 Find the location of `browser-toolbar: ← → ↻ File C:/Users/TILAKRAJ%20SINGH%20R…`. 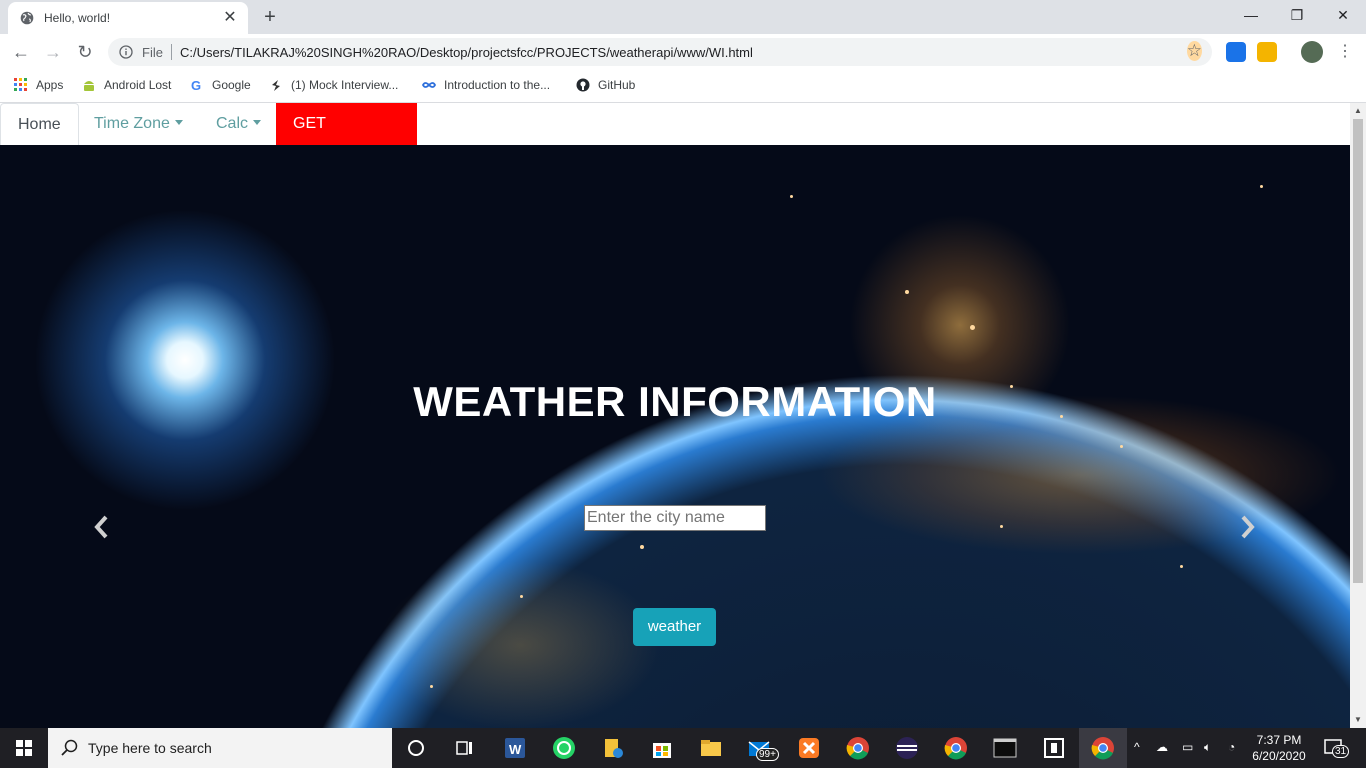

browser-toolbar: ← → ↻ File C:/Users/TILAKRAJ%20SINGH%20R… is located at coordinates (683, 52).